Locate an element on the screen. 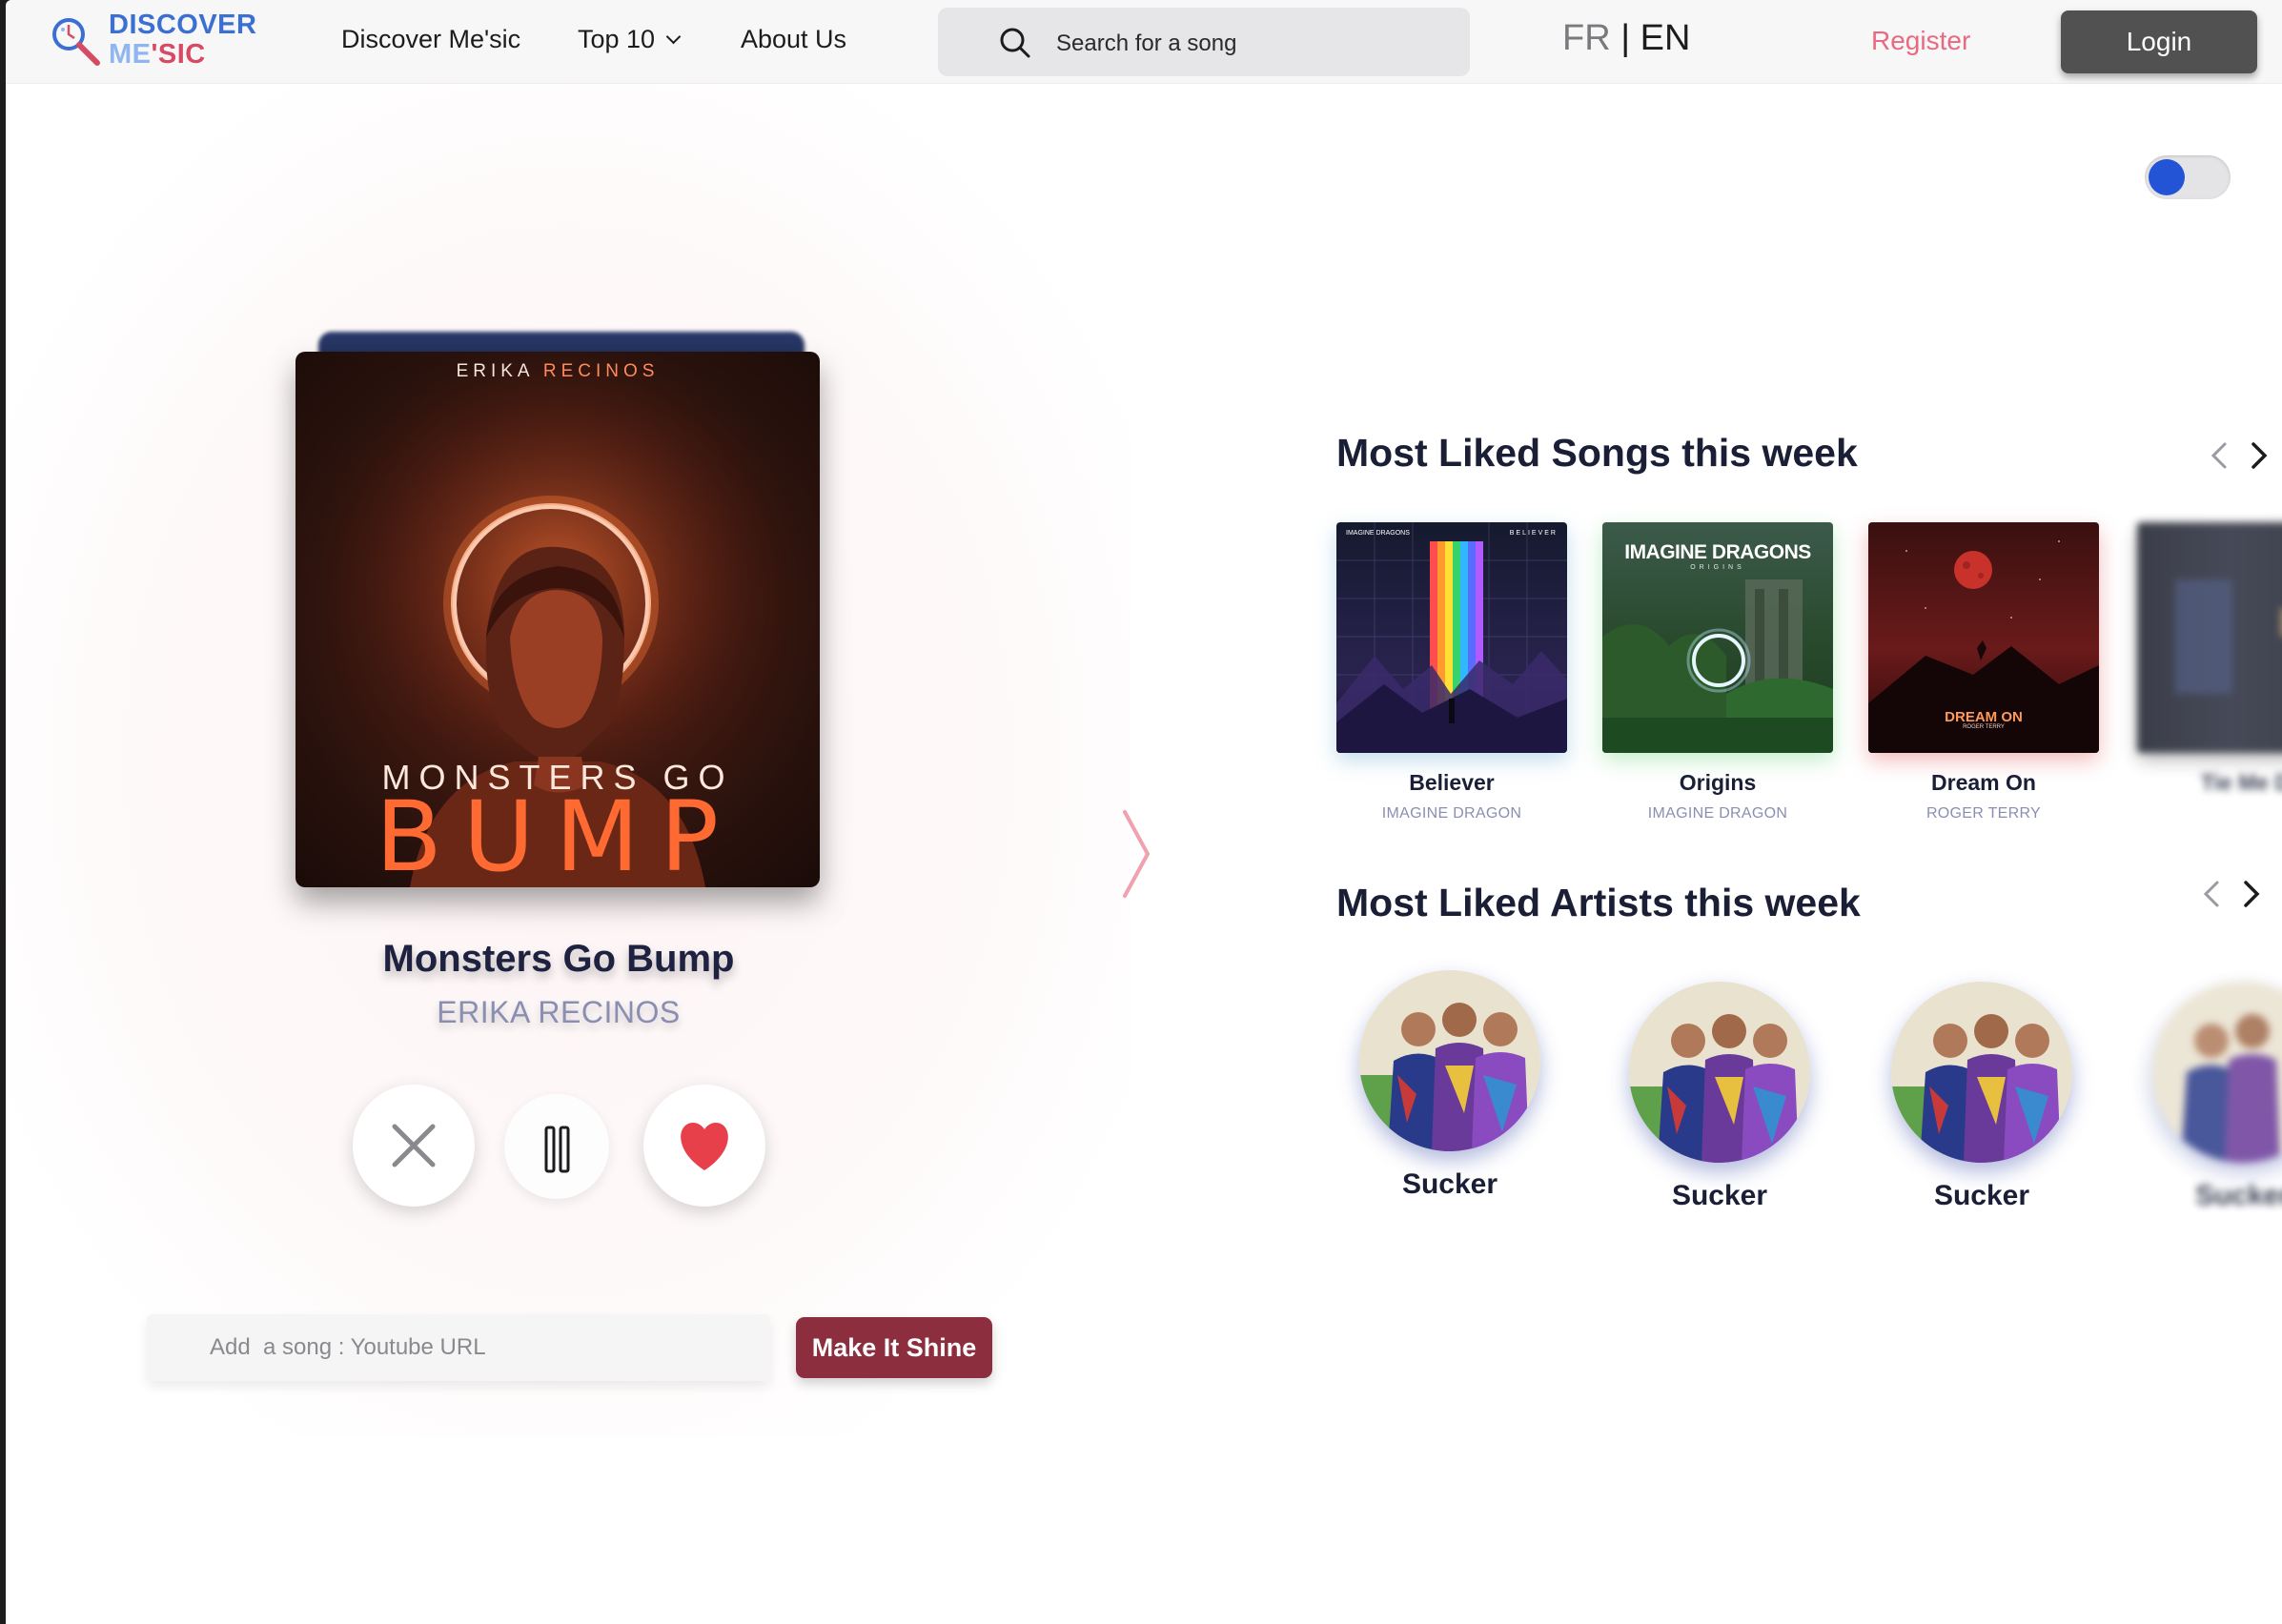  dream-title-text: DREAM ON is located at coordinates (1984, 717).